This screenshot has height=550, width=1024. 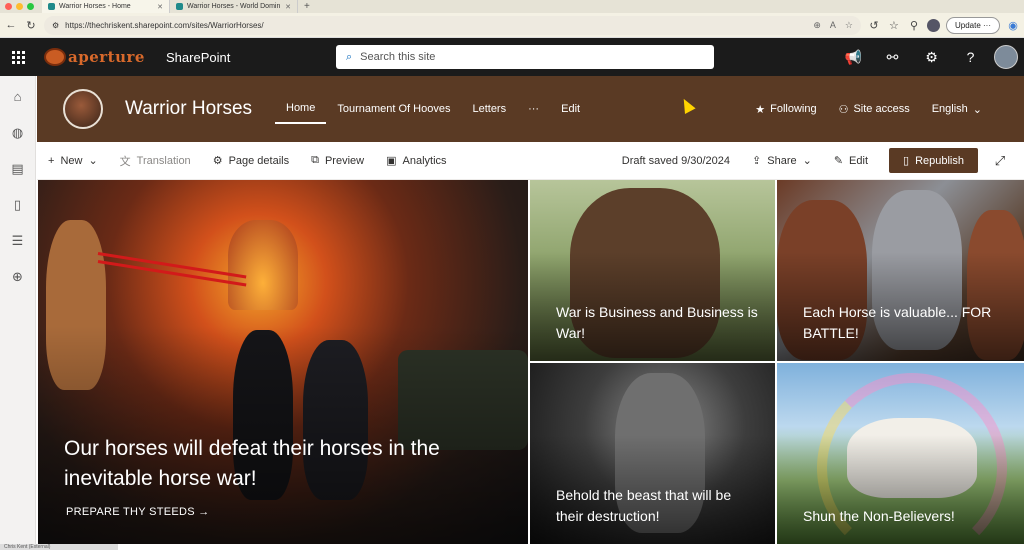 I want to click on megaphone-icon: 📢, so click(x=853, y=57).